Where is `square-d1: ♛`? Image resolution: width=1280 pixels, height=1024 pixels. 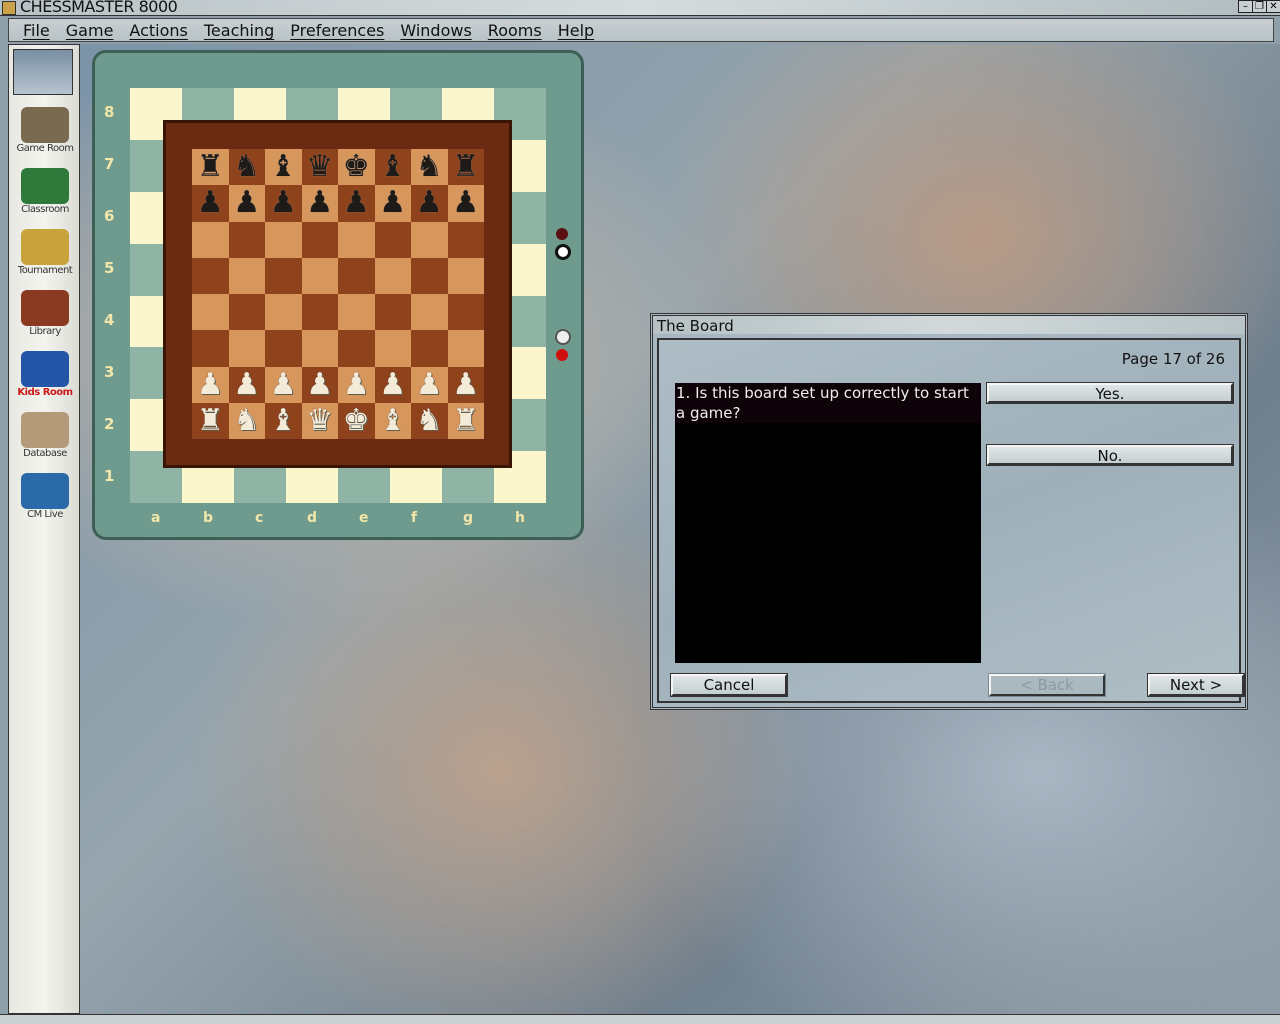
square-d1: ♛ is located at coordinates (319, 420).